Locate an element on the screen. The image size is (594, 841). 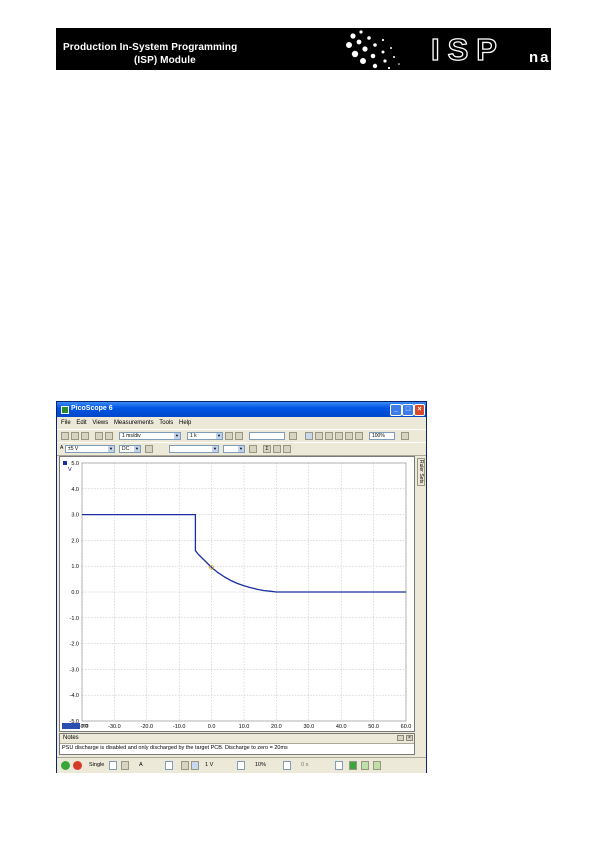
coupling-select: DC ▼ is located at coordinates (130, 449).